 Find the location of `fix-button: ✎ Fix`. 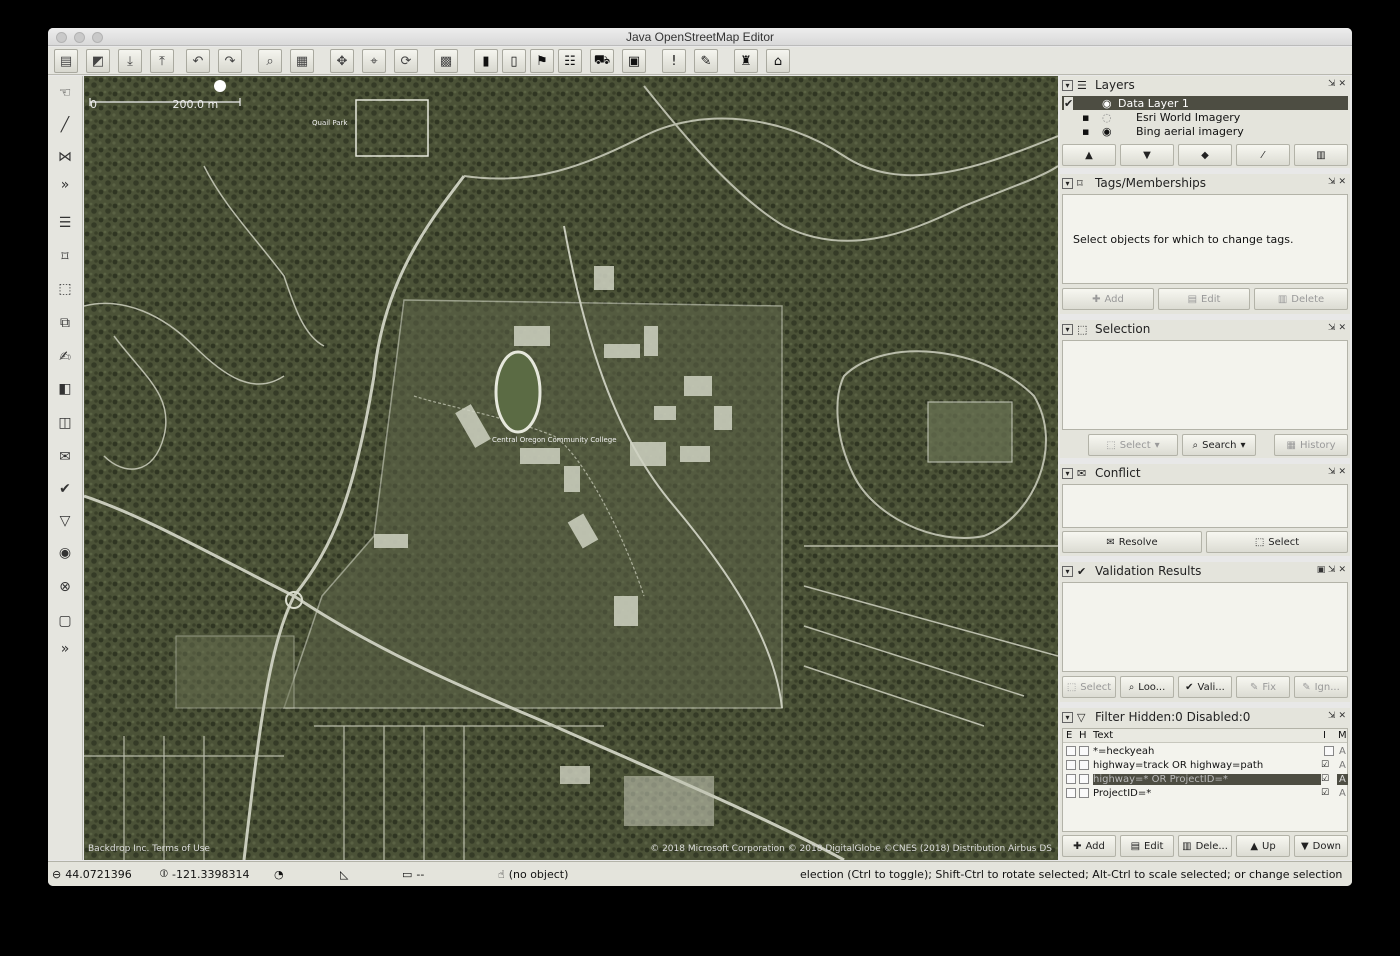

fix-button: ✎ Fix is located at coordinates (1263, 687).